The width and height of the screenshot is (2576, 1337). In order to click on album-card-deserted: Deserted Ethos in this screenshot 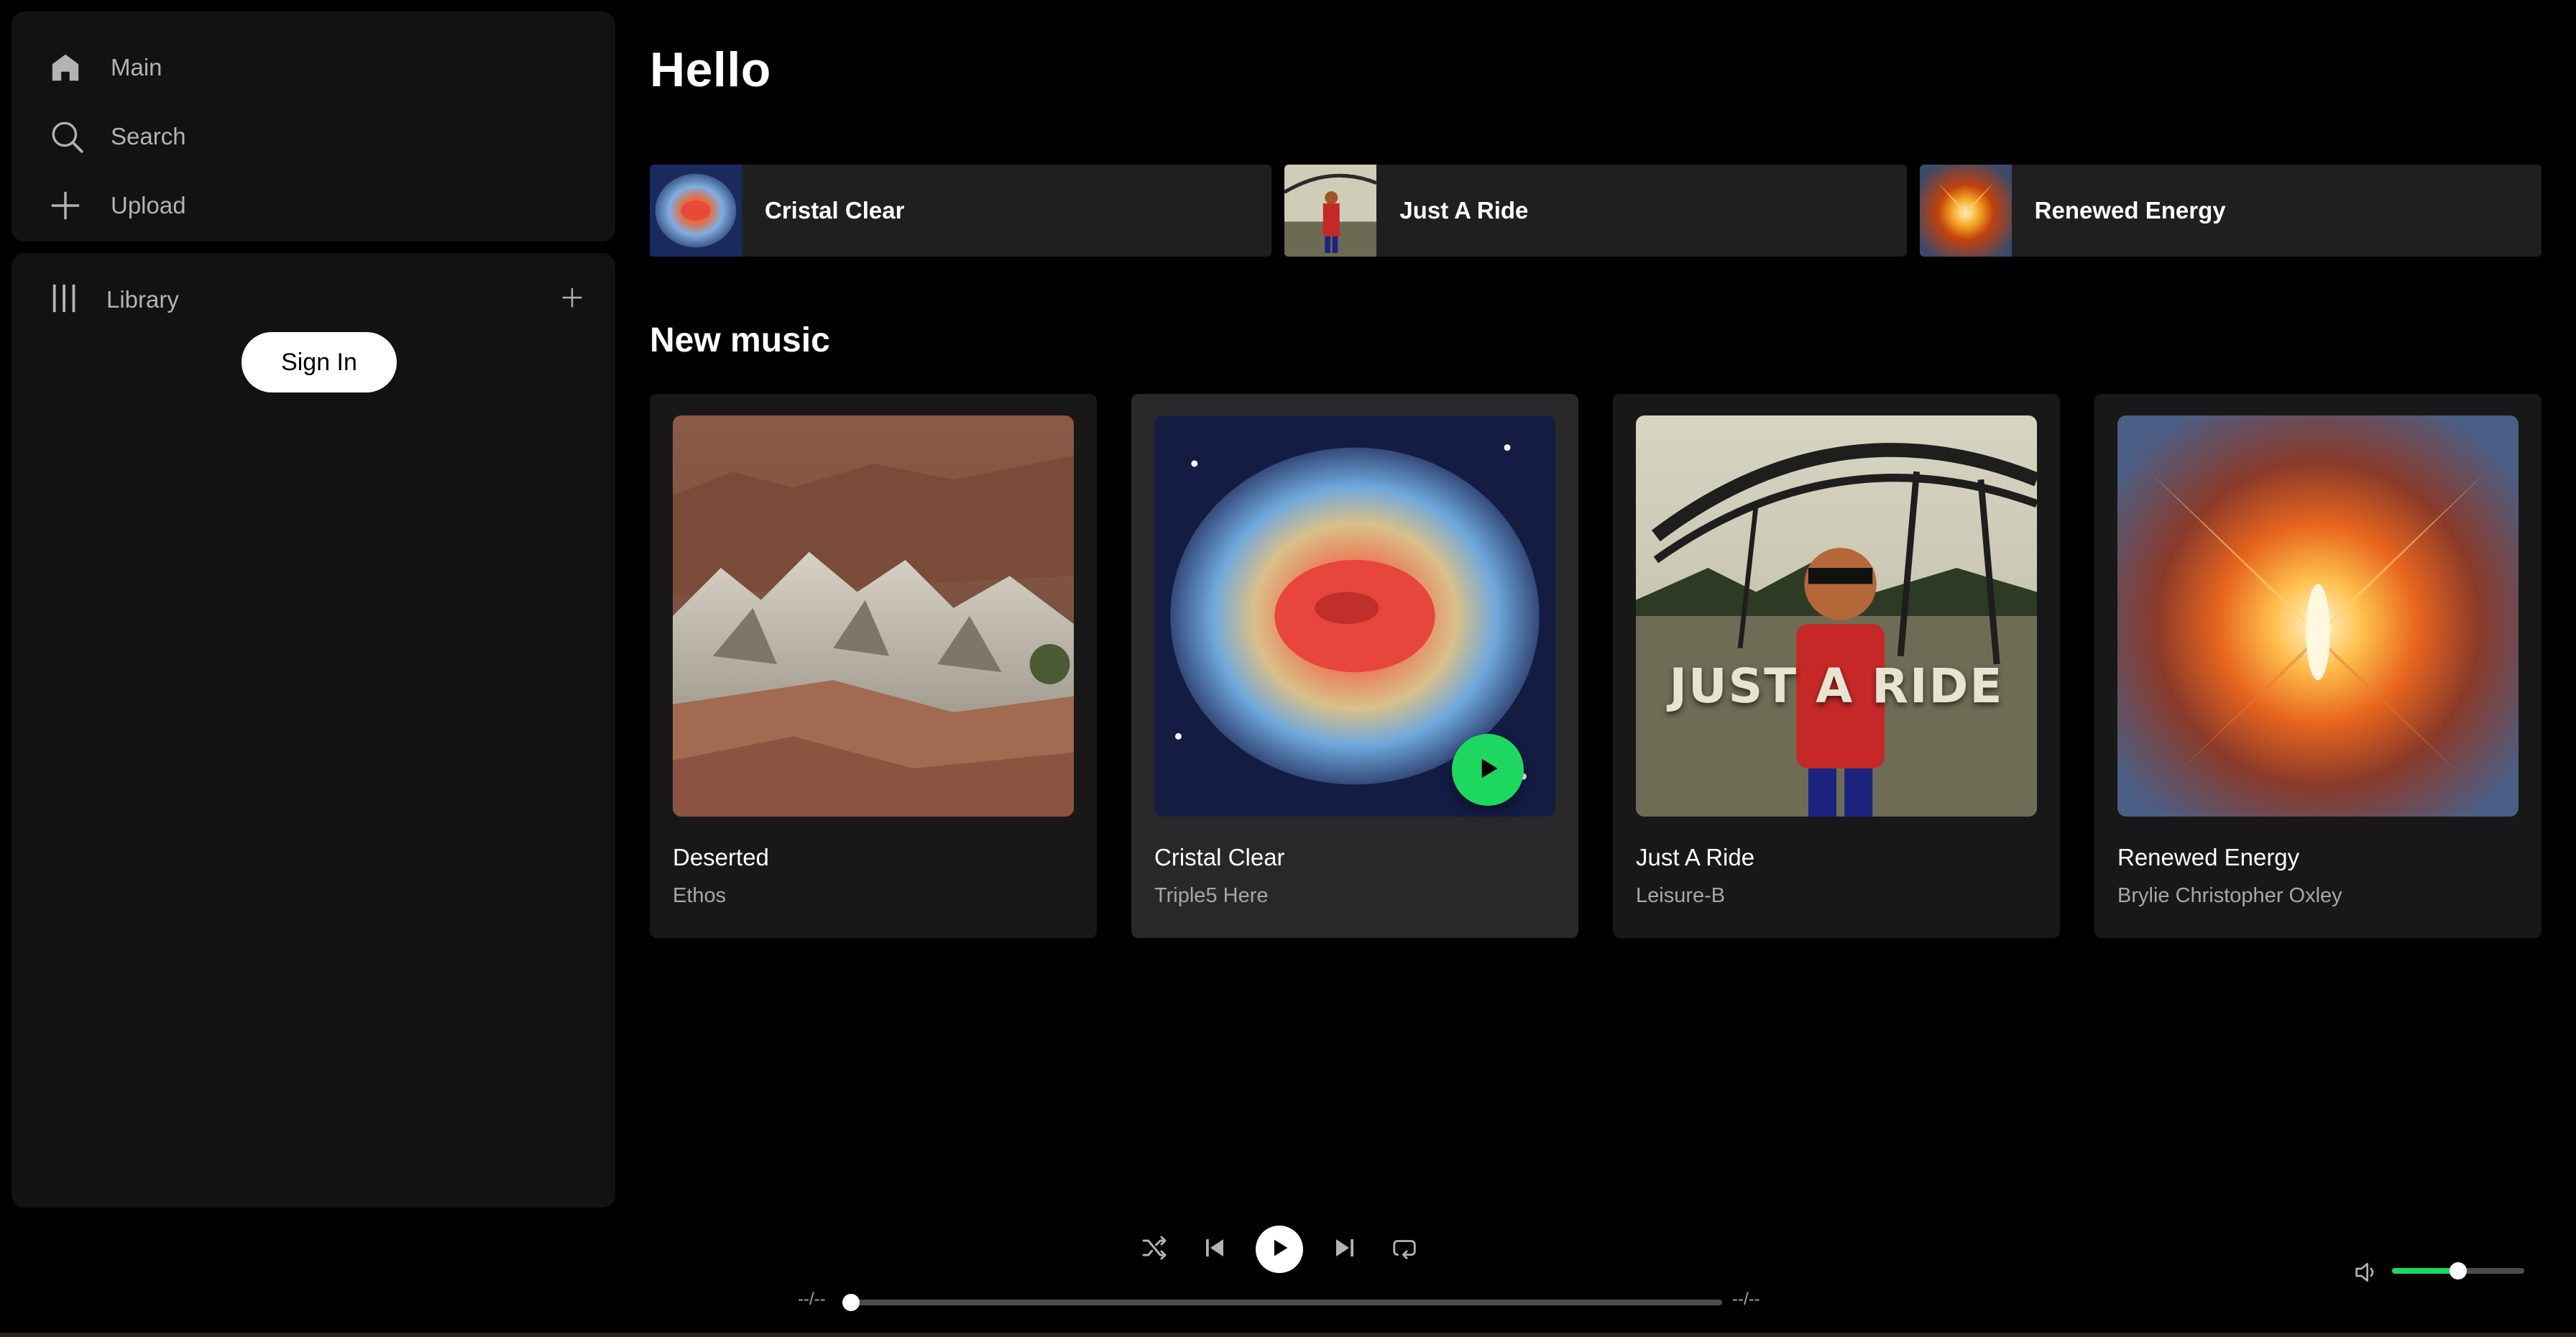, I will do `click(873, 666)`.